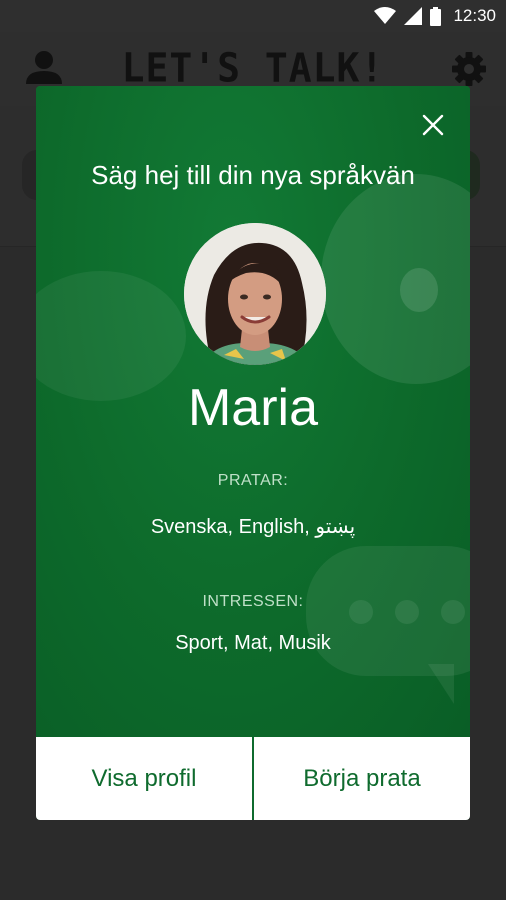  Describe the element at coordinates (362, 778) in the screenshot. I see `start-talking-button: Börja prata` at that location.